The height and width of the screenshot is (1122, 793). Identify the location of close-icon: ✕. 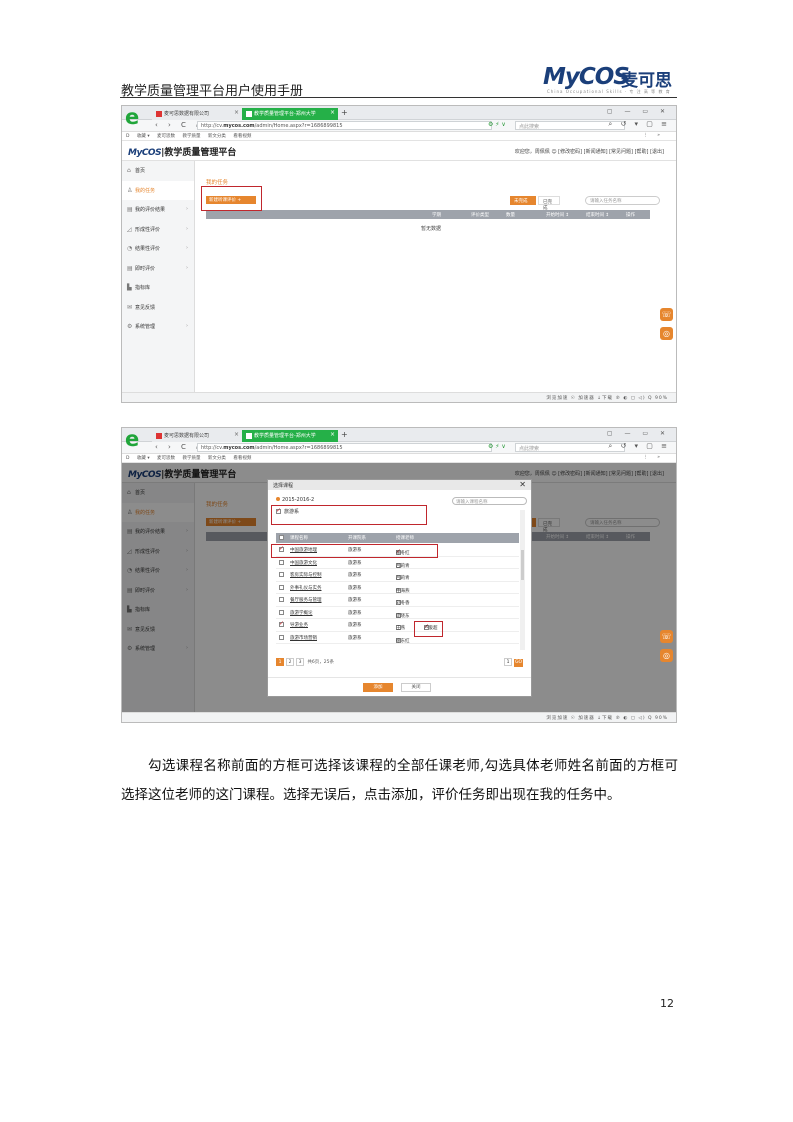
(522, 484).